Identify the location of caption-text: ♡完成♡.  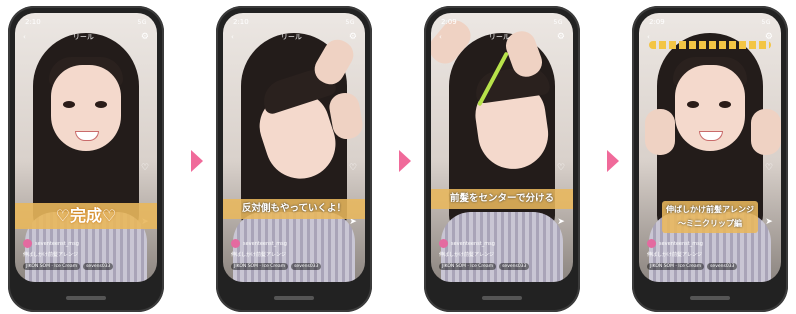
(86, 215).